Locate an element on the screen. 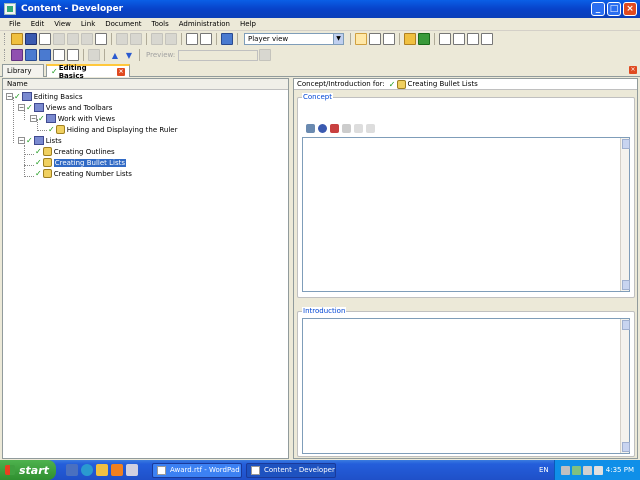 This screenshot has width=640, height=480. concept-scrollbar is located at coordinates (625, 214).